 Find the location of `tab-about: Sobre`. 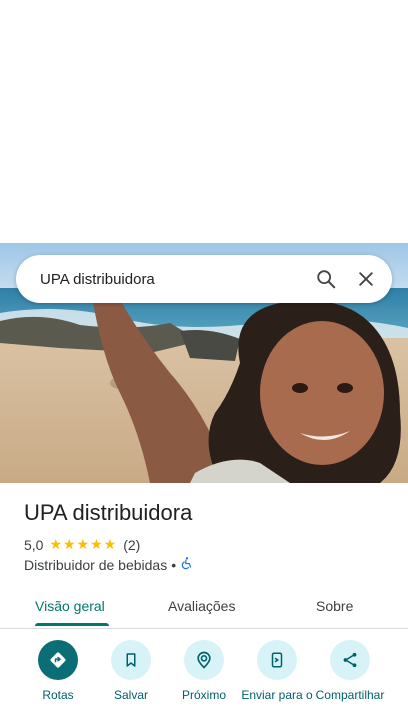

tab-about: Sobre is located at coordinates (334, 606).